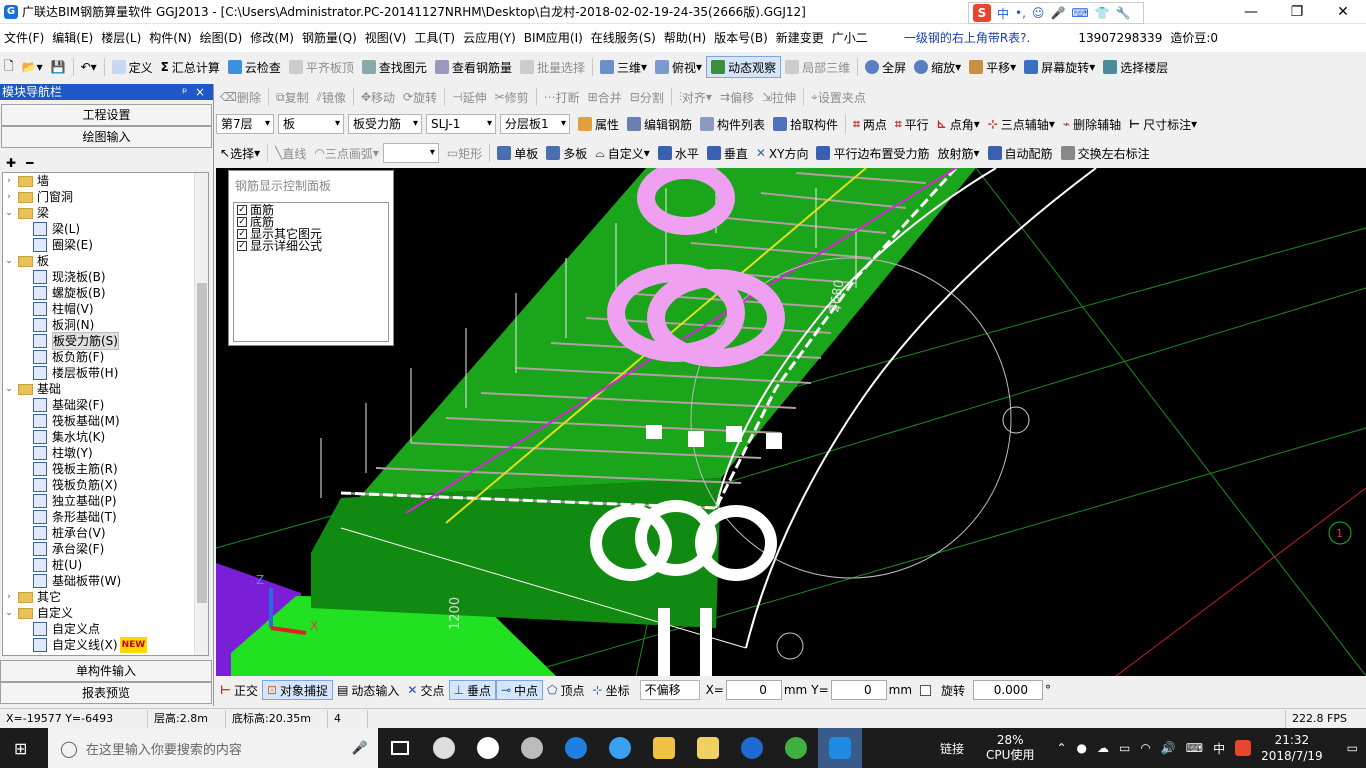 Image resolution: width=1366 pixels, height=768 pixels. I want to click on select-button: ↖ 选择 ▾, so click(240, 153).